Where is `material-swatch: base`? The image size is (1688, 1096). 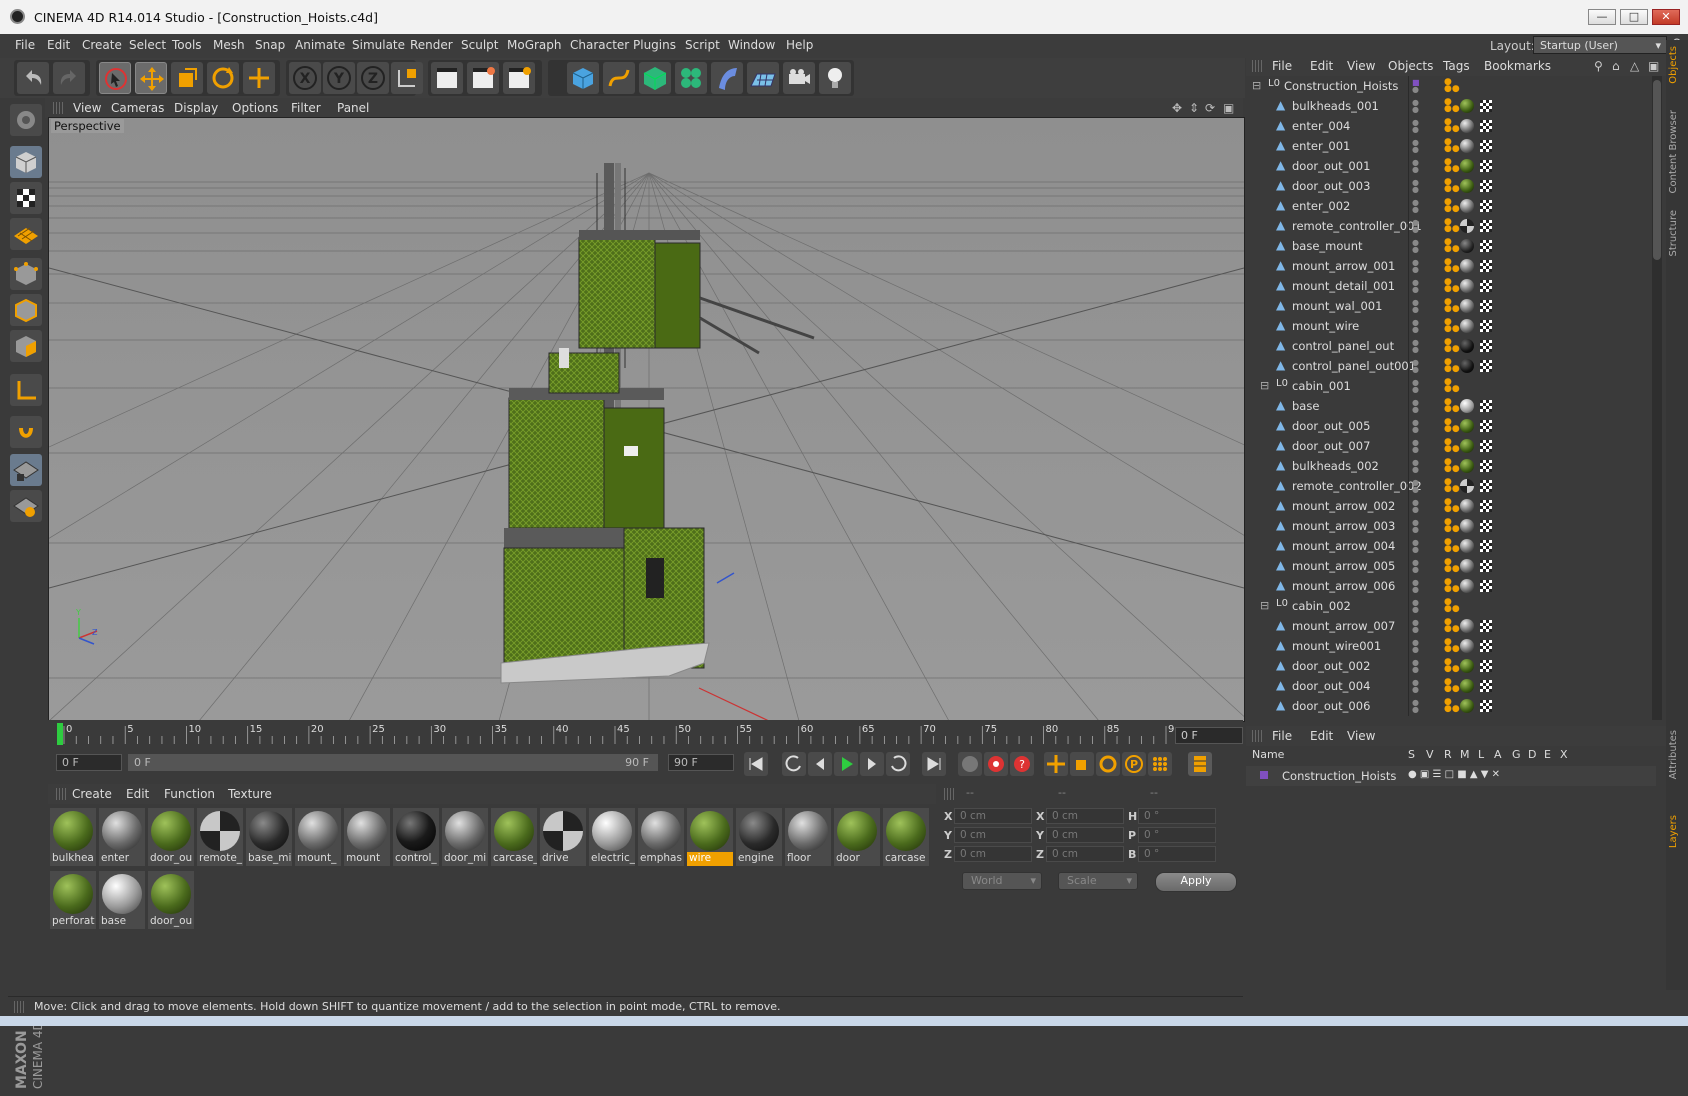 material-swatch: base is located at coordinates (122, 900).